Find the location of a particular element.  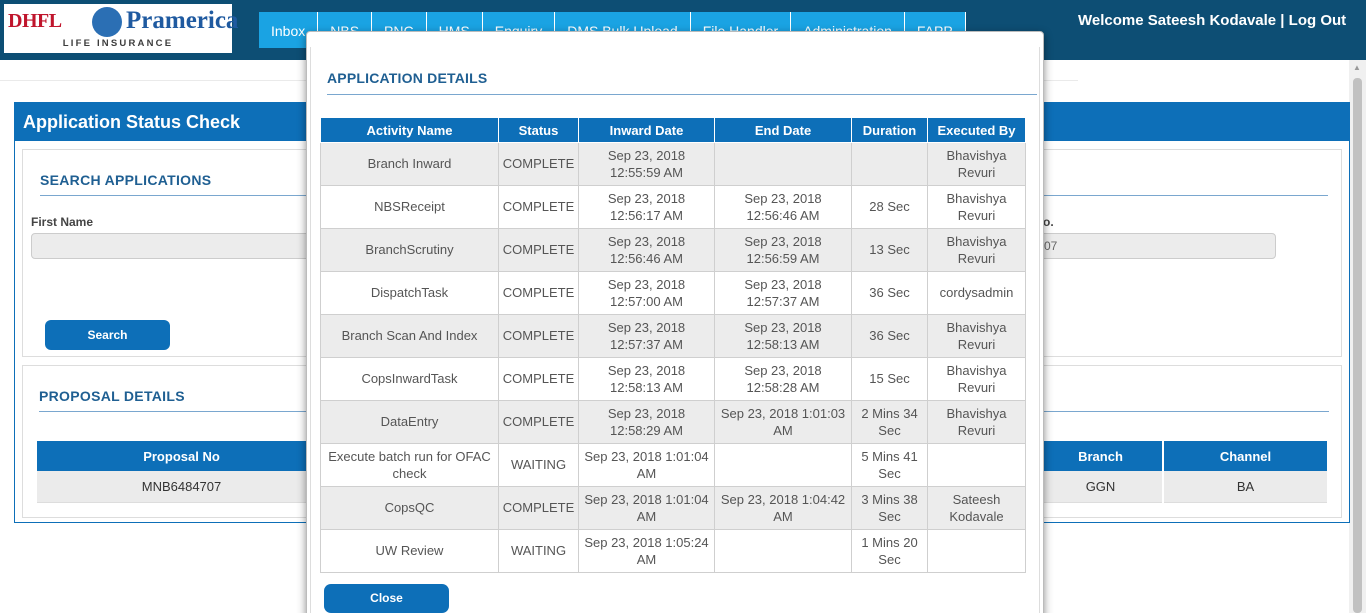

cell-inward-date: Sep 23, 2018 12:56:17 AM is located at coordinates (646, 207).